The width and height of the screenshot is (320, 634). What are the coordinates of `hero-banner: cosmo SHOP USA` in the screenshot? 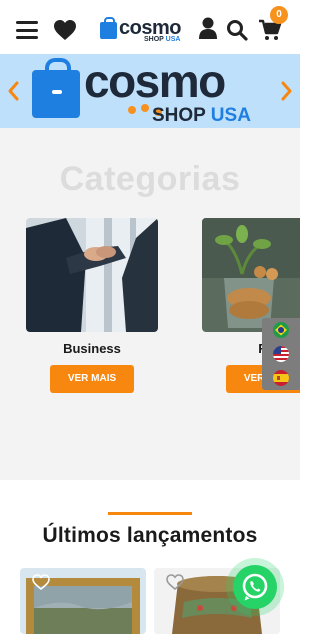 It's located at (150, 91).